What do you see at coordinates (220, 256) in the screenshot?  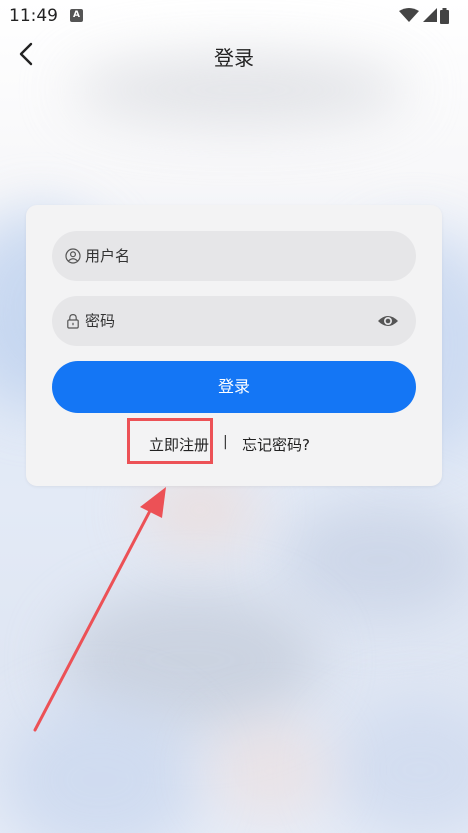 I see `username-input` at bounding box center [220, 256].